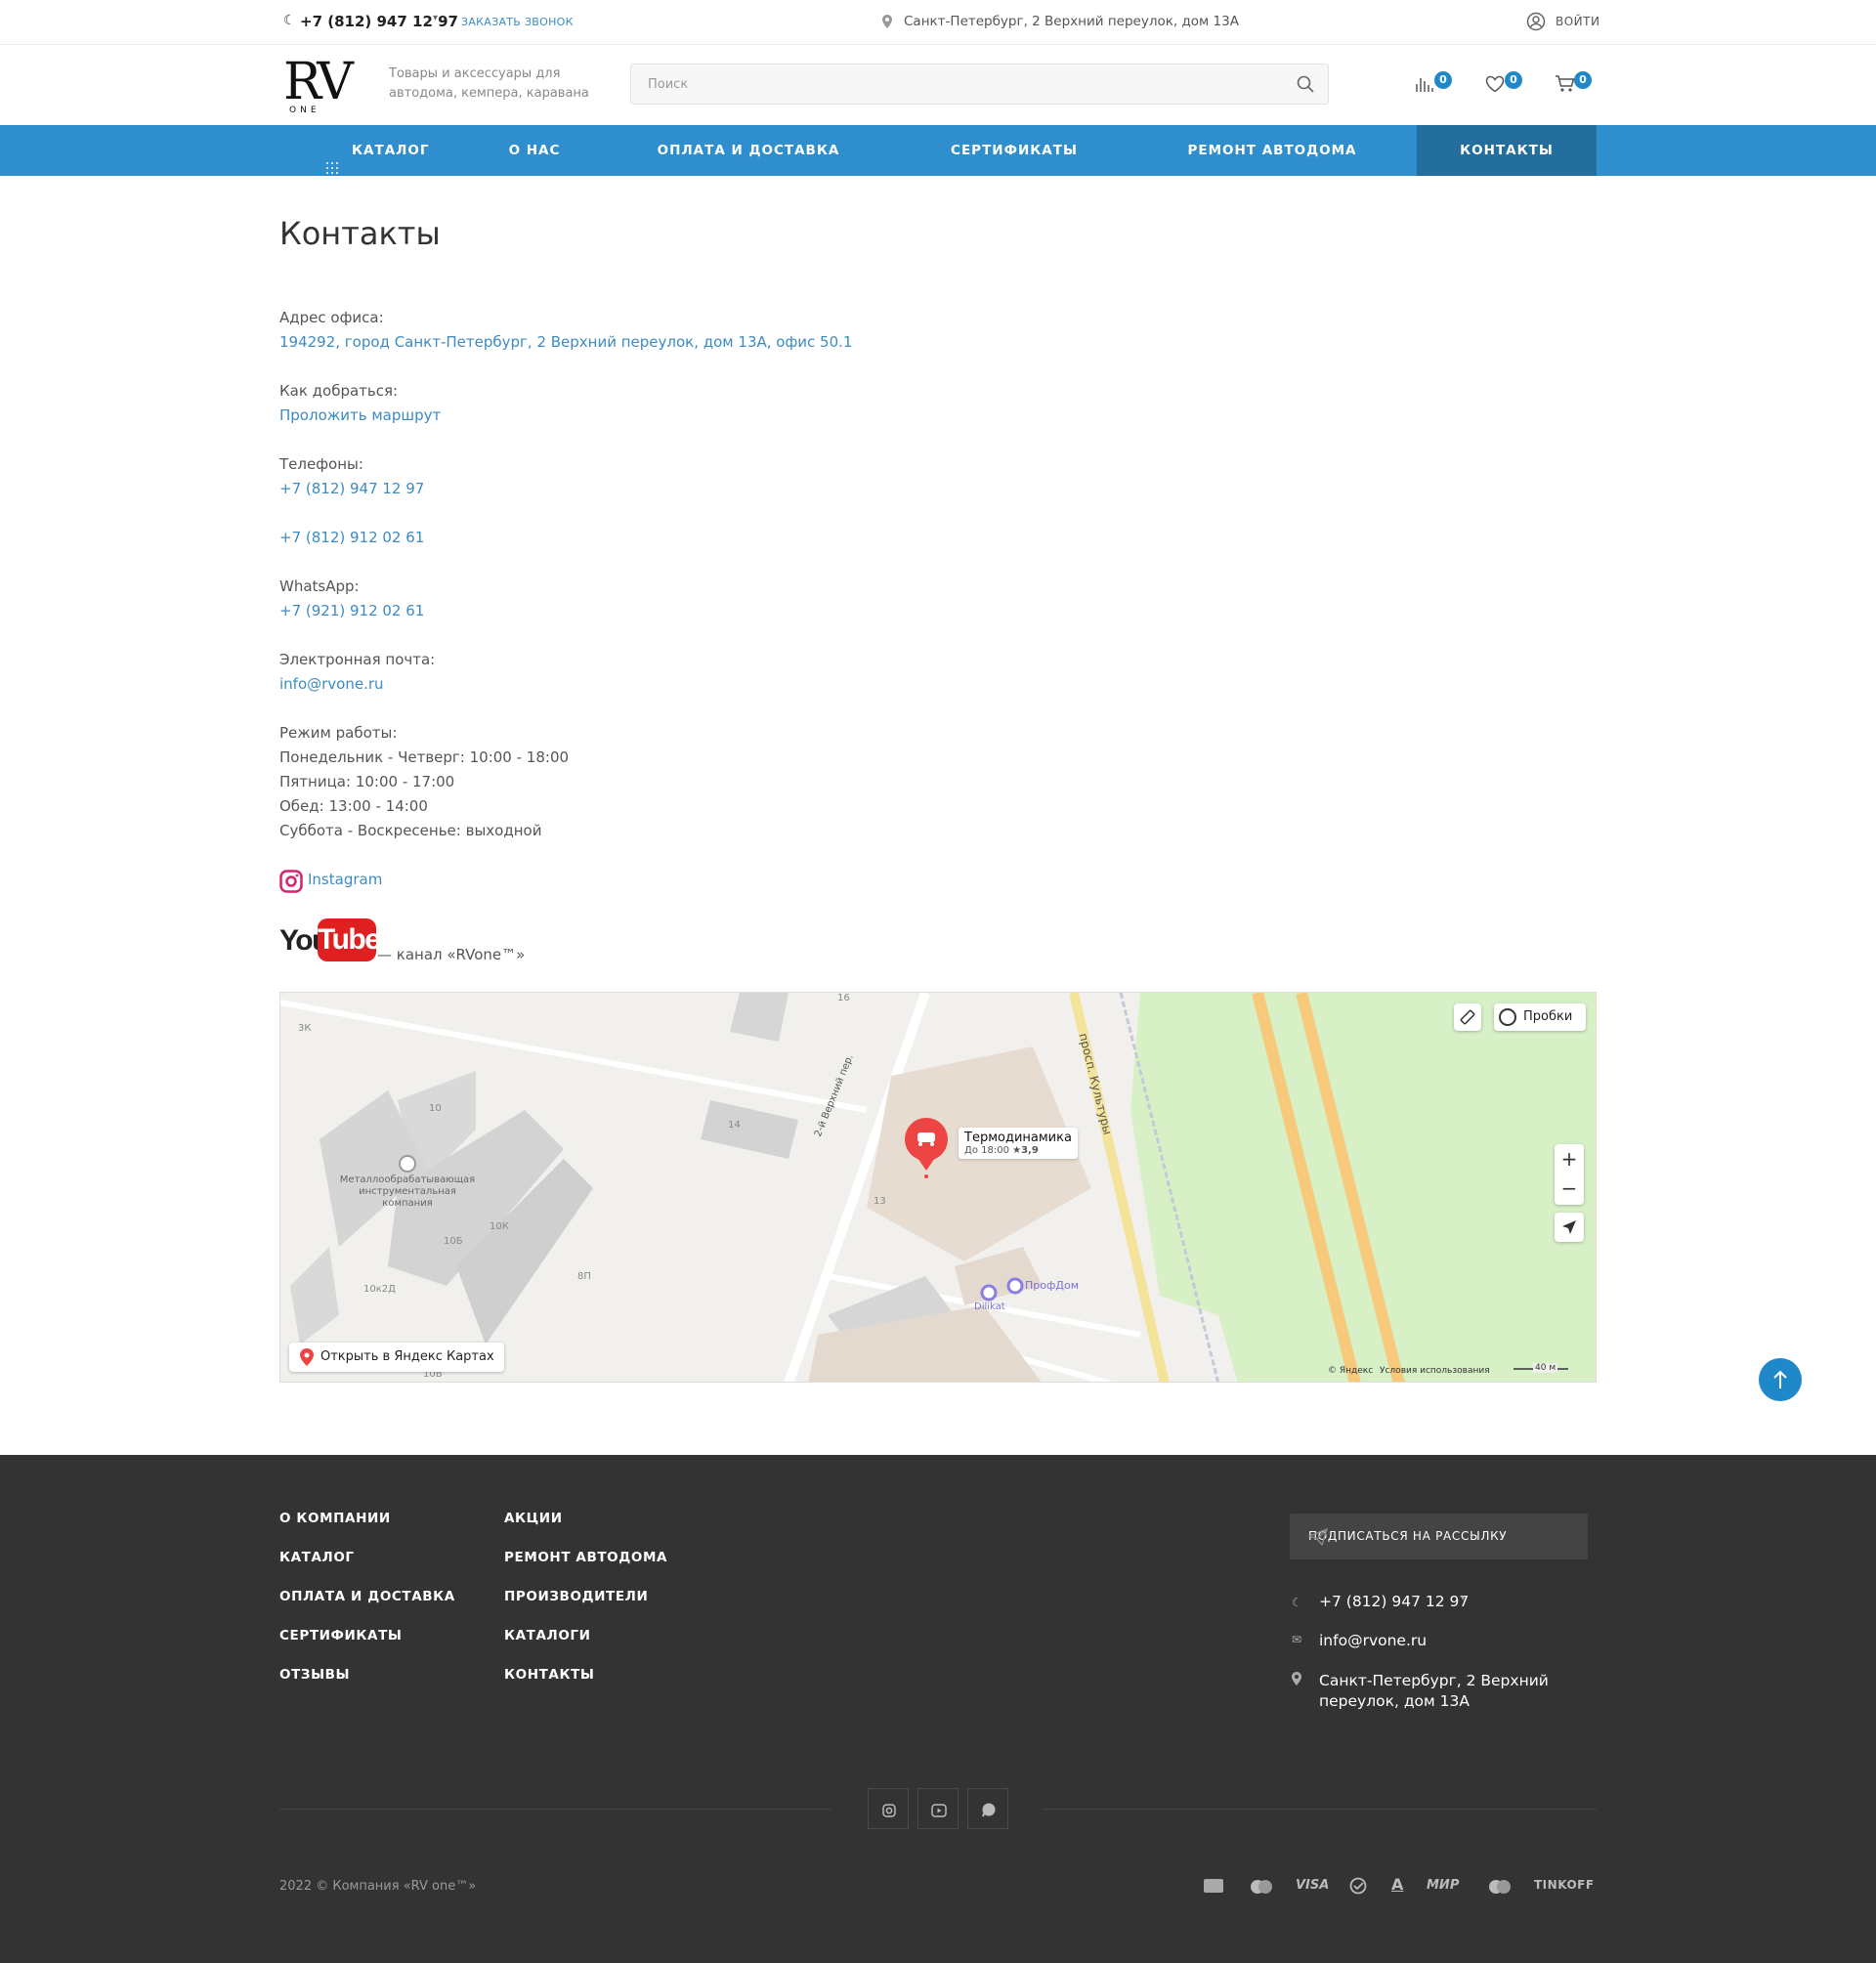 The width and height of the screenshot is (1876, 1963). Describe the element at coordinates (1052, 1285) in the screenshot. I see `map-label-profdom: ПрофДом` at that location.